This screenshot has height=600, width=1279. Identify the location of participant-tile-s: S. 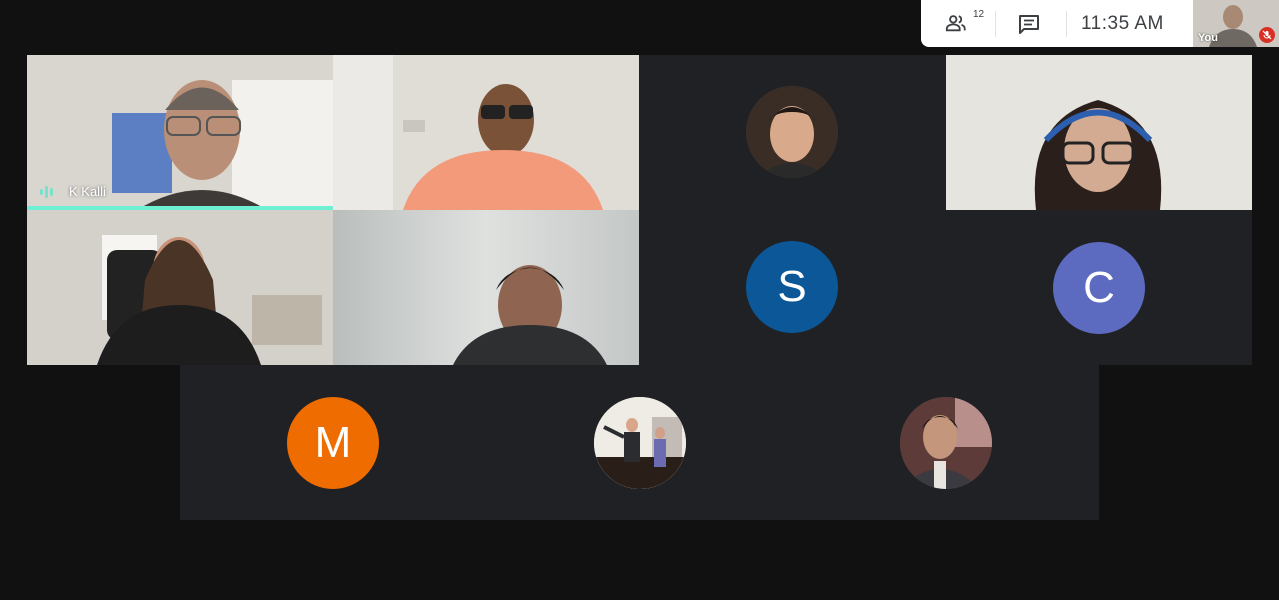
(792, 287).